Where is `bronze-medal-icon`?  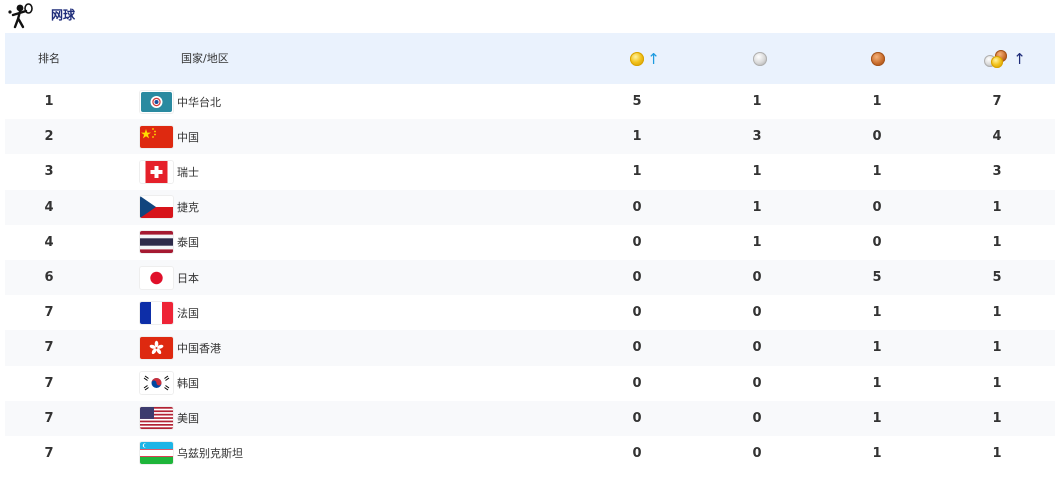
bronze-medal-icon is located at coordinates (878, 59).